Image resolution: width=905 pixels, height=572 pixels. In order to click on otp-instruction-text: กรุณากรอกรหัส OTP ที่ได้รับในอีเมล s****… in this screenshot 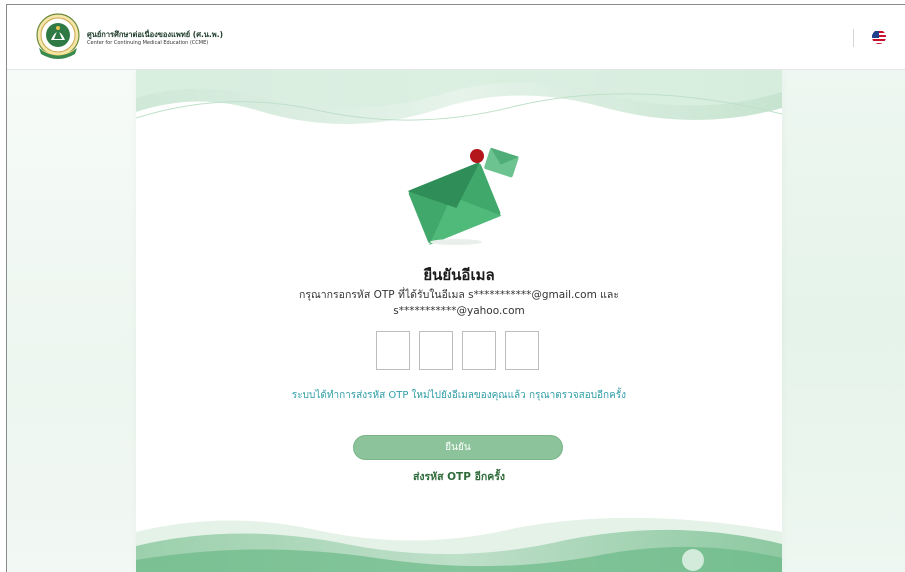, I will do `click(459, 303)`.